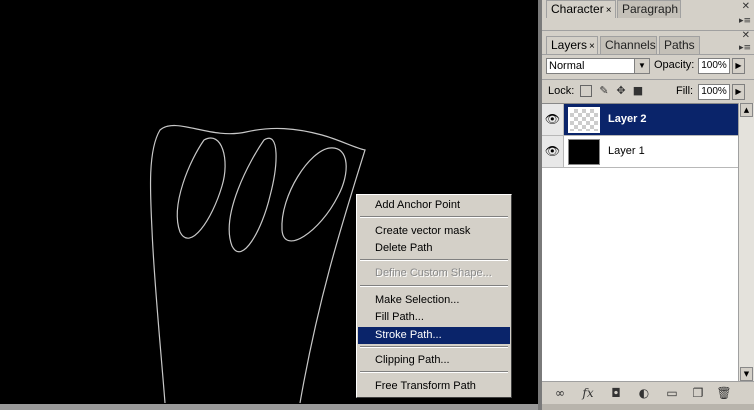  Describe the element at coordinates (648, 79) in the screenshot. I see `divider` at that location.